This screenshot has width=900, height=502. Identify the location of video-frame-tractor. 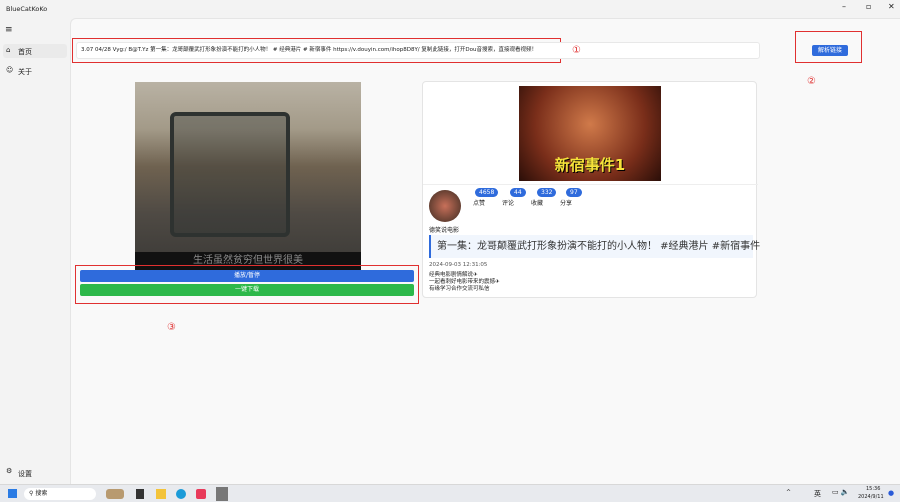
(230, 174).